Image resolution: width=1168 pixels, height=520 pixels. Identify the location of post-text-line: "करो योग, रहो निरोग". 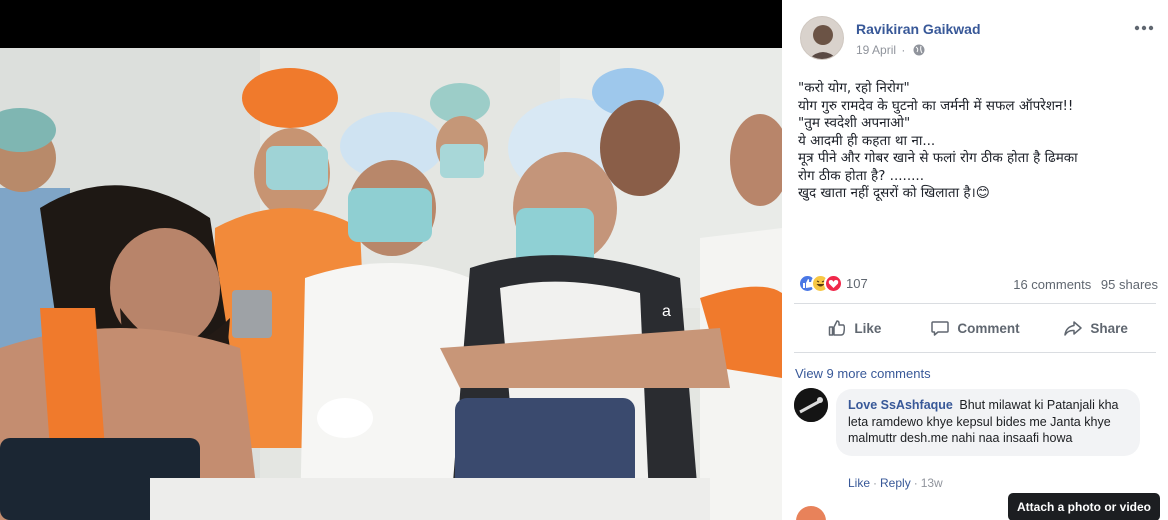
(854, 88).